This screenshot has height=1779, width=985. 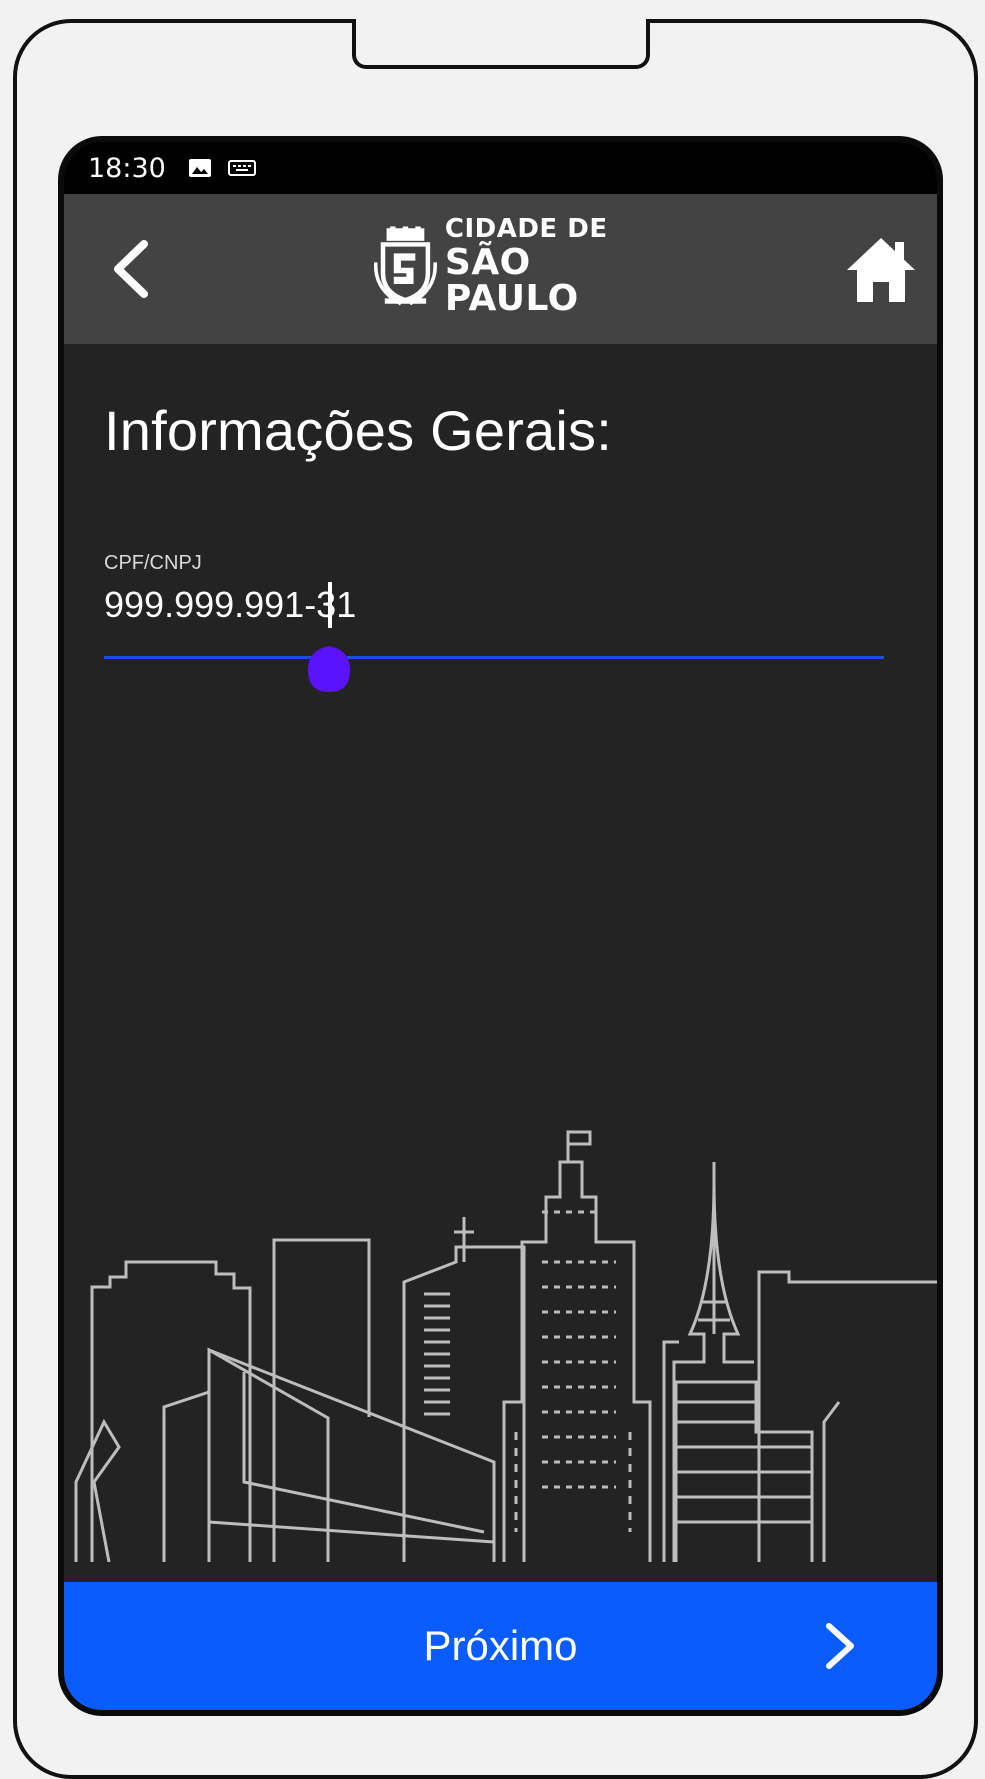 I want to click on cpf-cnpj-input, so click(x=494, y=605).